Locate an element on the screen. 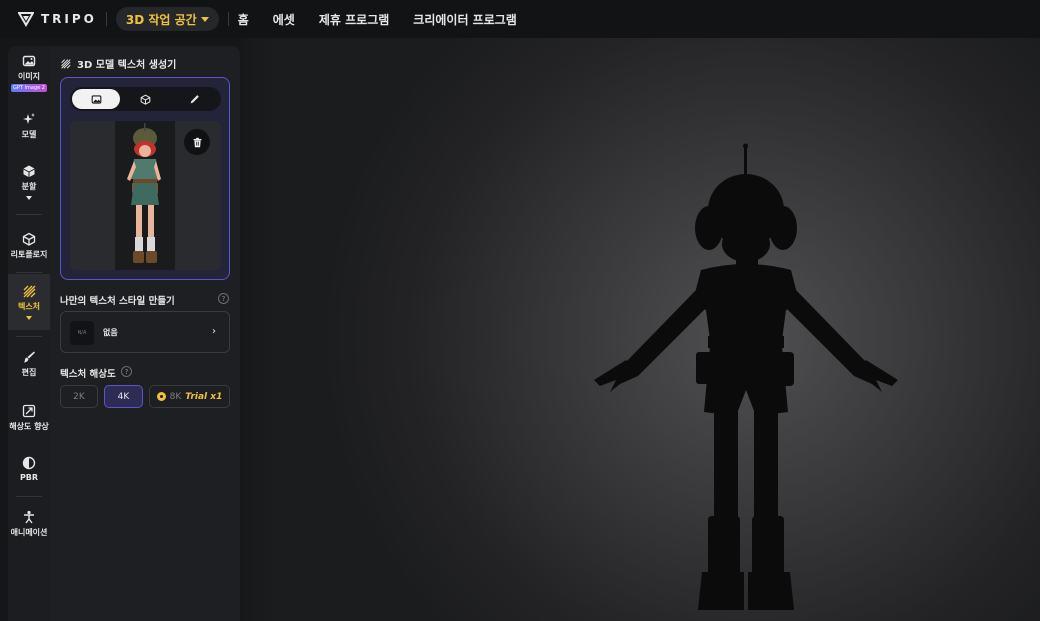 This screenshot has height=621, width=1040. nav-affiliate: 제휴 프로그램 is located at coordinates (354, 19).